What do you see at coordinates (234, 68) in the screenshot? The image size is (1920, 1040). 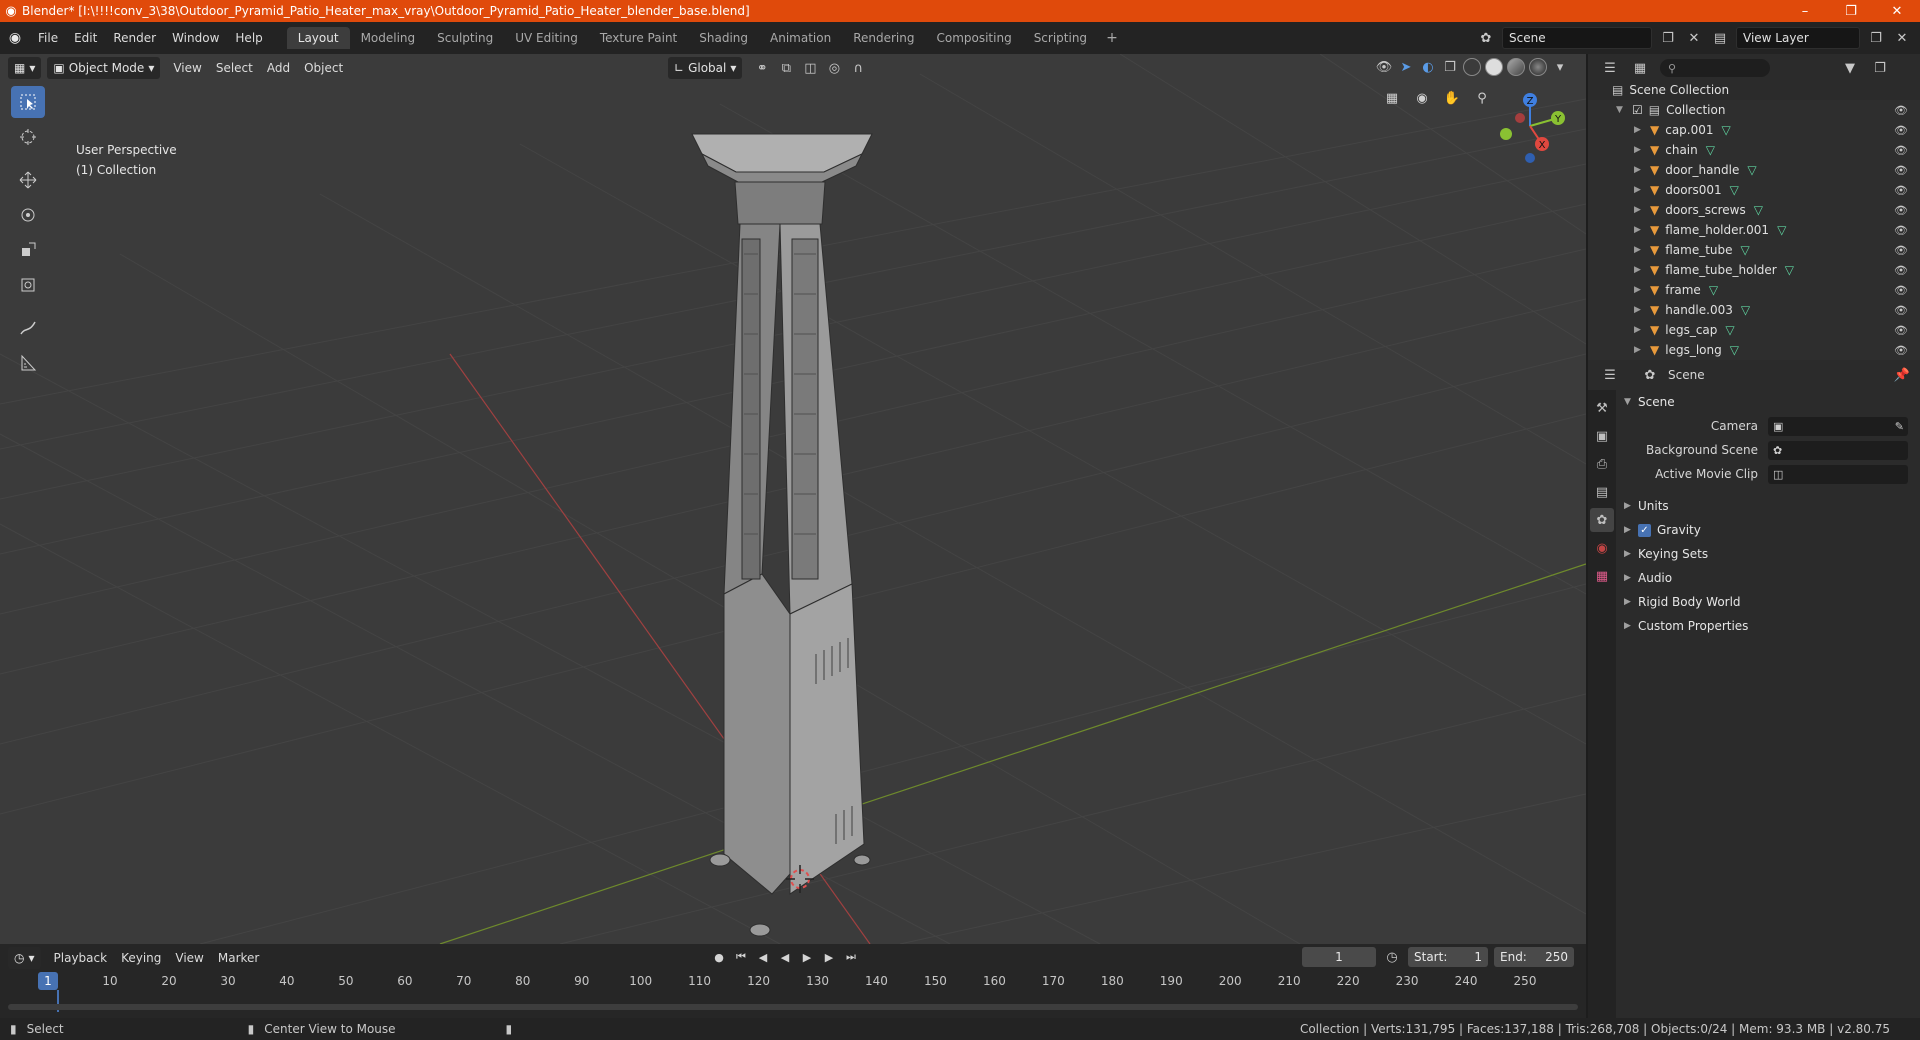 I see `menu-select: Select` at bounding box center [234, 68].